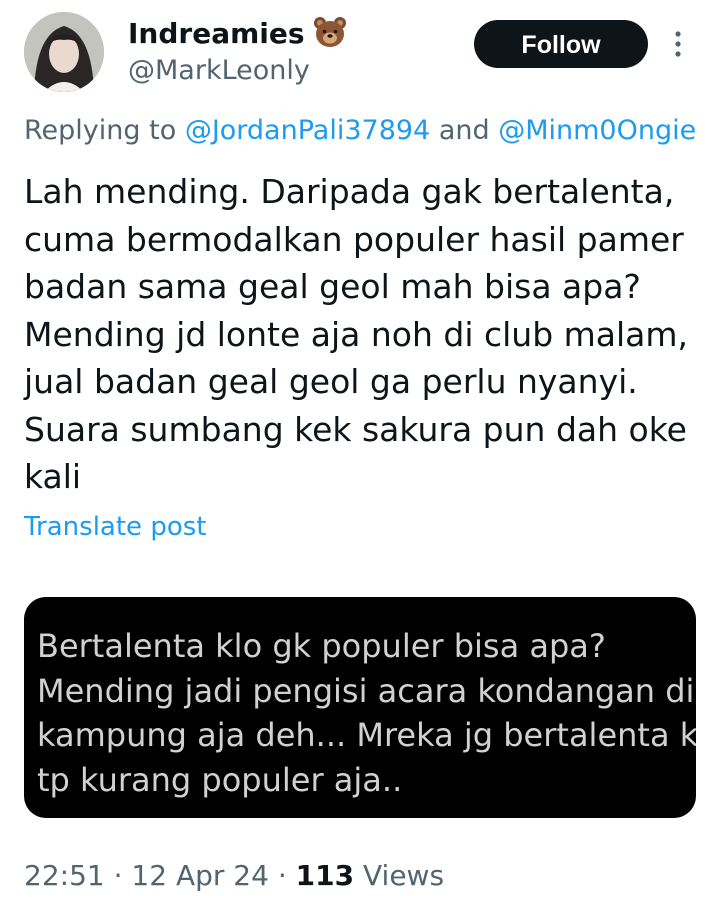  I want to click on tweet-text-line: jual badan geal geol ga perlu nyanyi., so click(331, 381).